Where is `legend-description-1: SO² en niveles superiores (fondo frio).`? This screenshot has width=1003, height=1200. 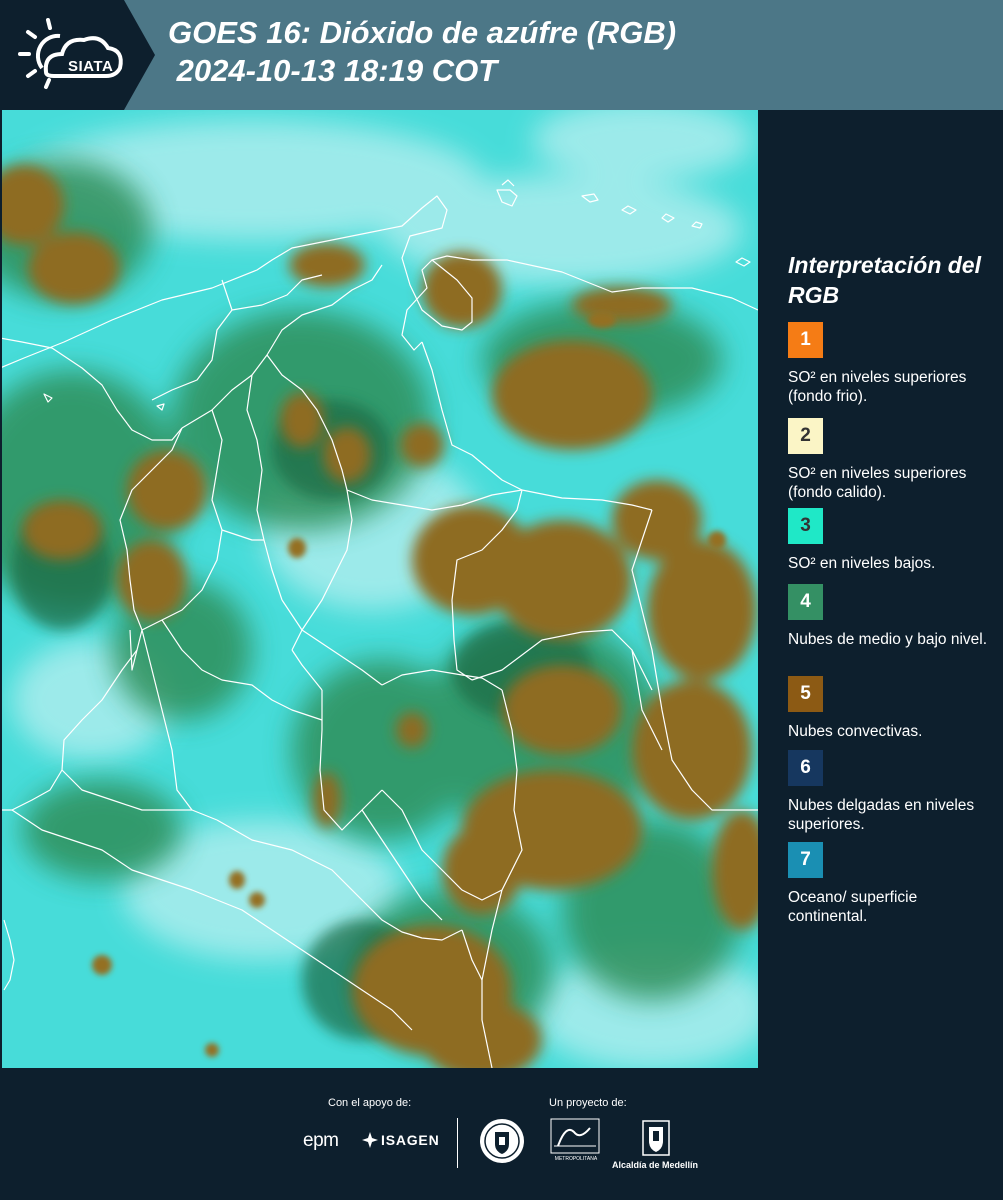 legend-description-1: SO² en niveles superiores (fondo frio). is located at coordinates (877, 387).